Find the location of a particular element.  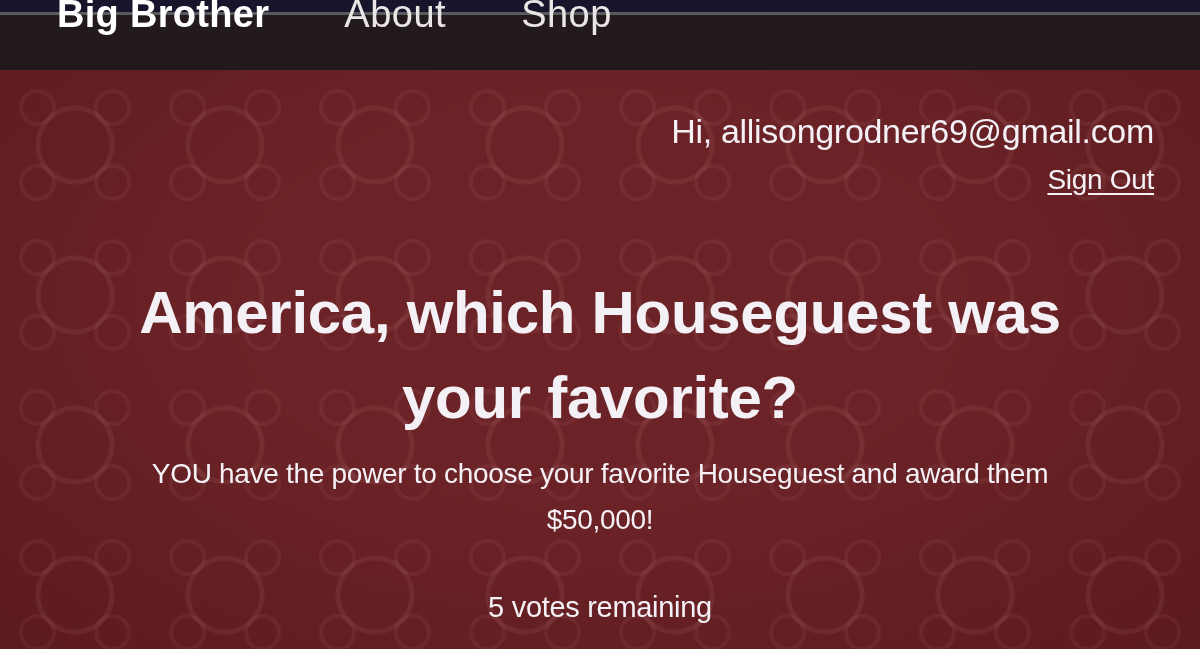

nav-link: About is located at coordinates (395, 19).